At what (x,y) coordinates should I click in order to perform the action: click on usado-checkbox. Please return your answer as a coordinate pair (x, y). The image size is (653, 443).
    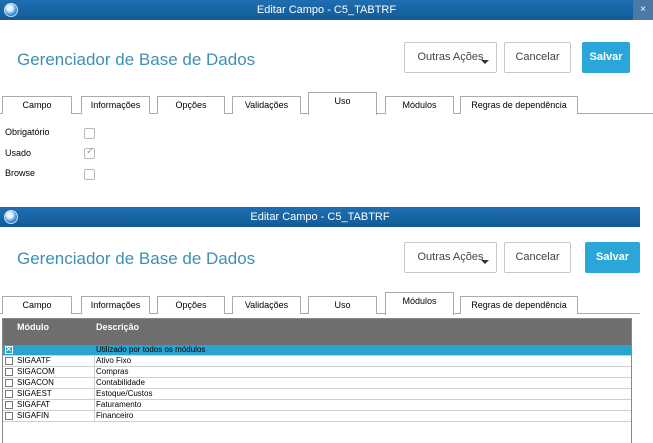
    Looking at the image, I should click on (89, 152).